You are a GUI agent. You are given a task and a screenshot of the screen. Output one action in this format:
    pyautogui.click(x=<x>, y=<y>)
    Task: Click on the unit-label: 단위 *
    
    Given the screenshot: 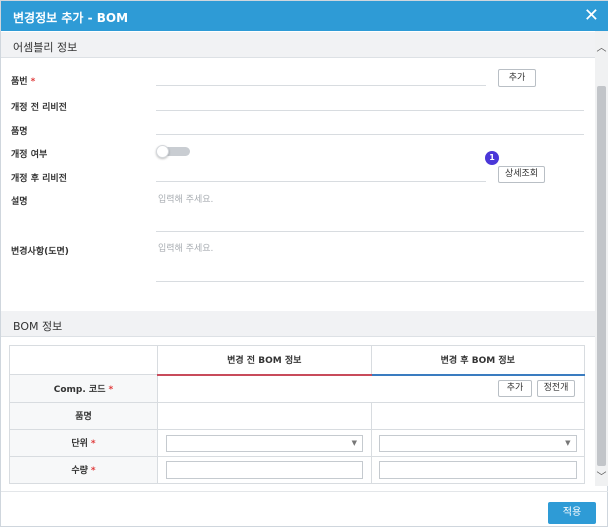 What is the action you would take?
    pyautogui.click(x=83, y=442)
    